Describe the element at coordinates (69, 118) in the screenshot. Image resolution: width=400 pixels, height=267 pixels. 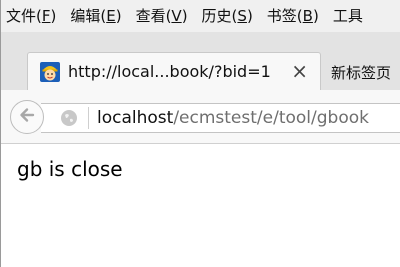
I see `globe-icon` at that location.